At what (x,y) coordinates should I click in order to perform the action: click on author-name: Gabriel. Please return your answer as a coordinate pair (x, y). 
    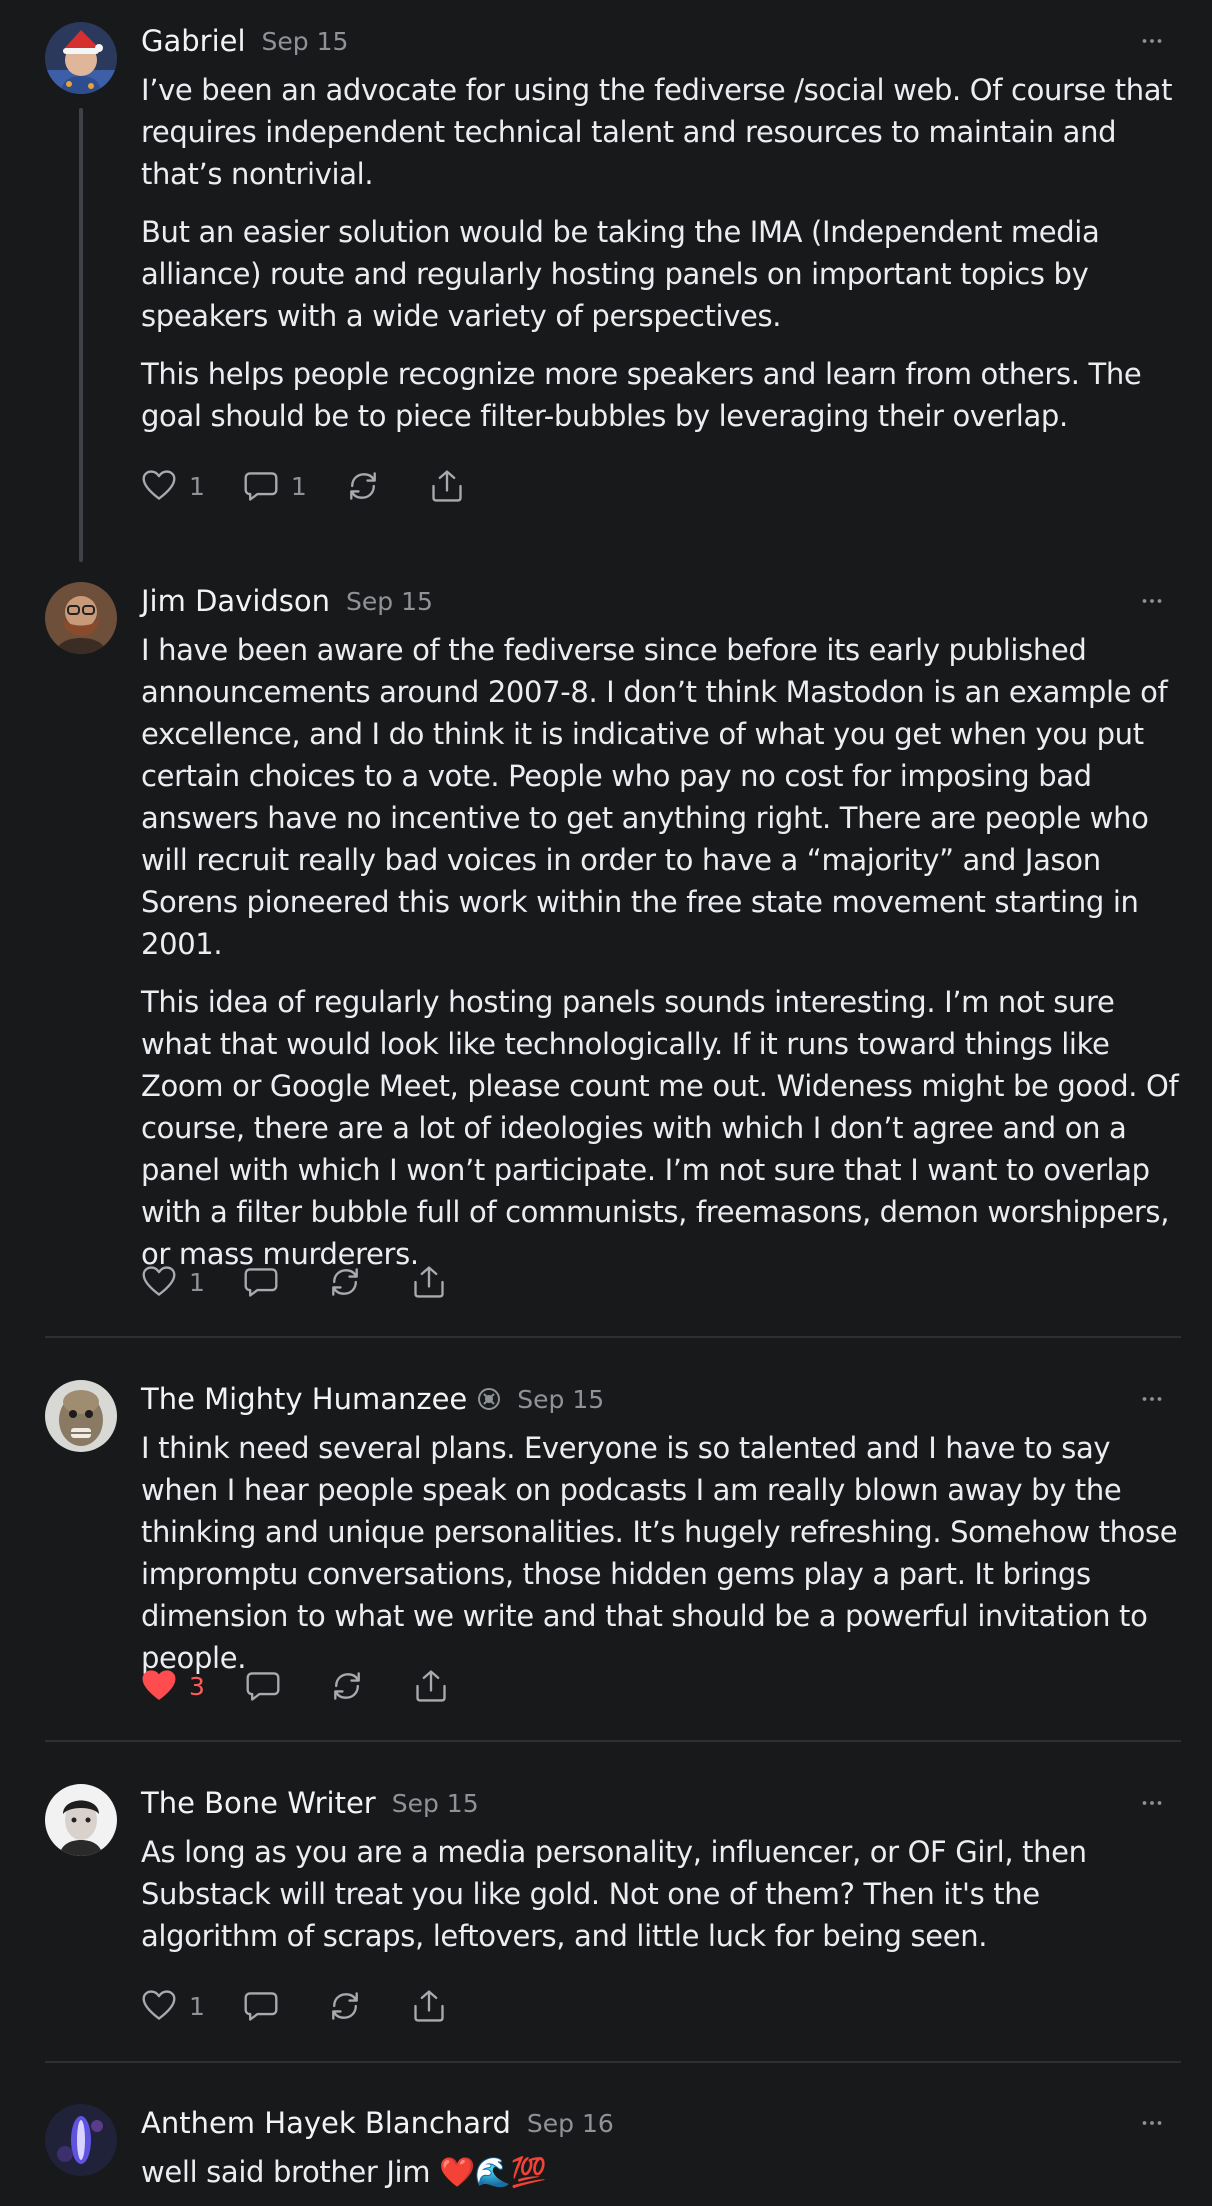
    Looking at the image, I should click on (193, 41).